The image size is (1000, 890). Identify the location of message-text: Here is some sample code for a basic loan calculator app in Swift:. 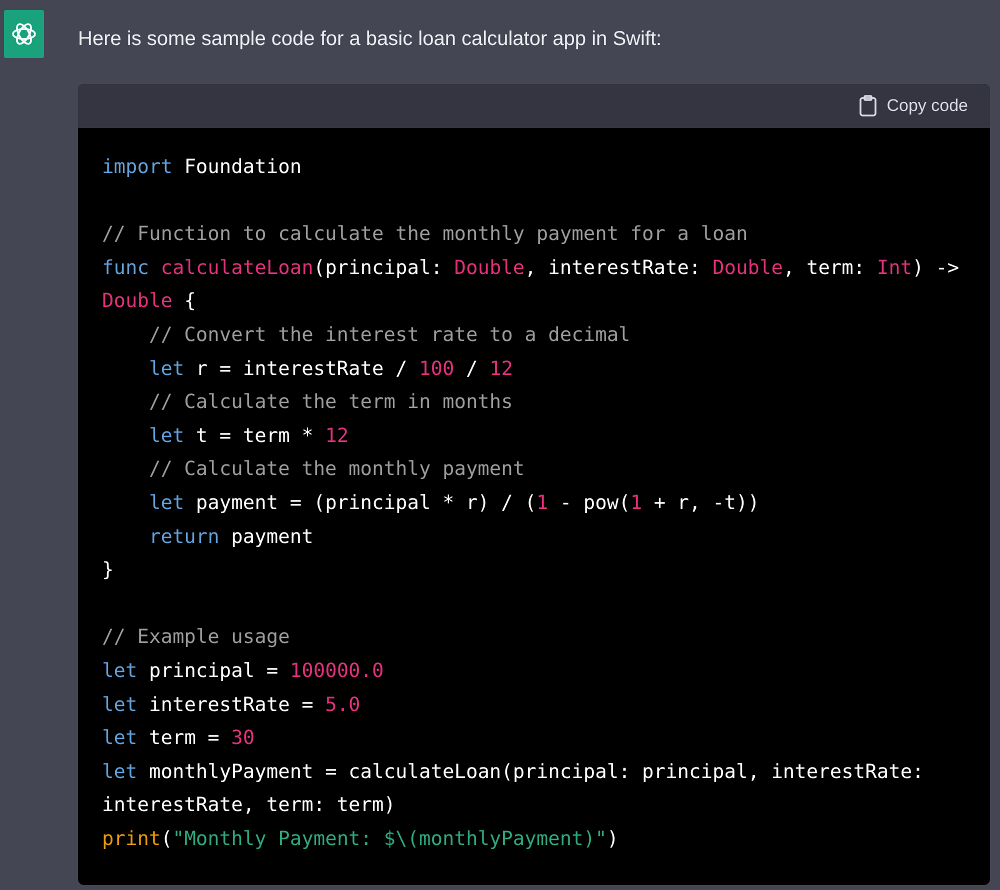
(370, 39).